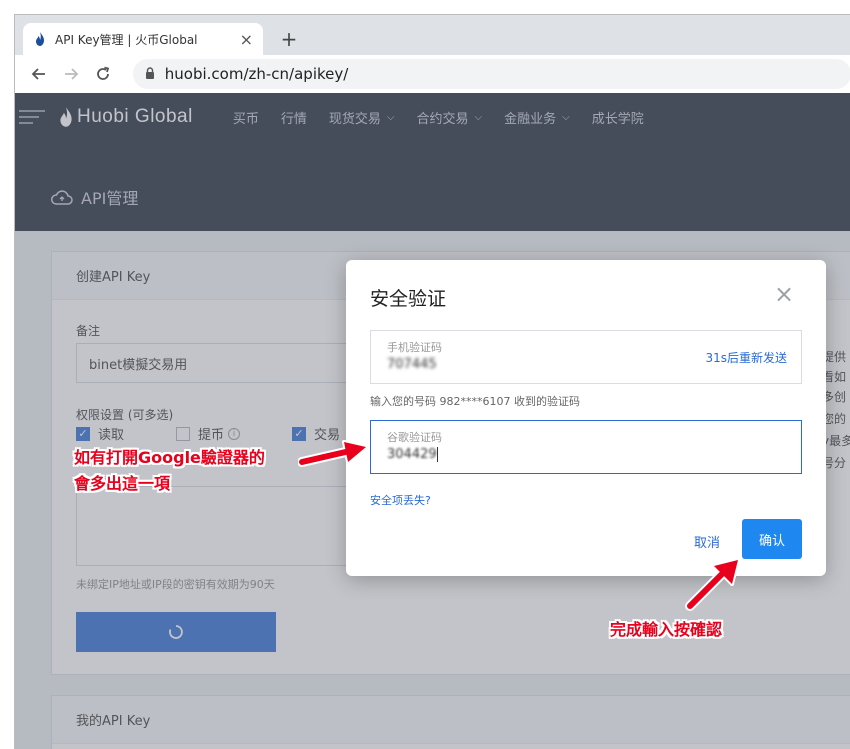  I want to click on browser-tab: API Key管理 | 火币Global ×, so click(143, 39).